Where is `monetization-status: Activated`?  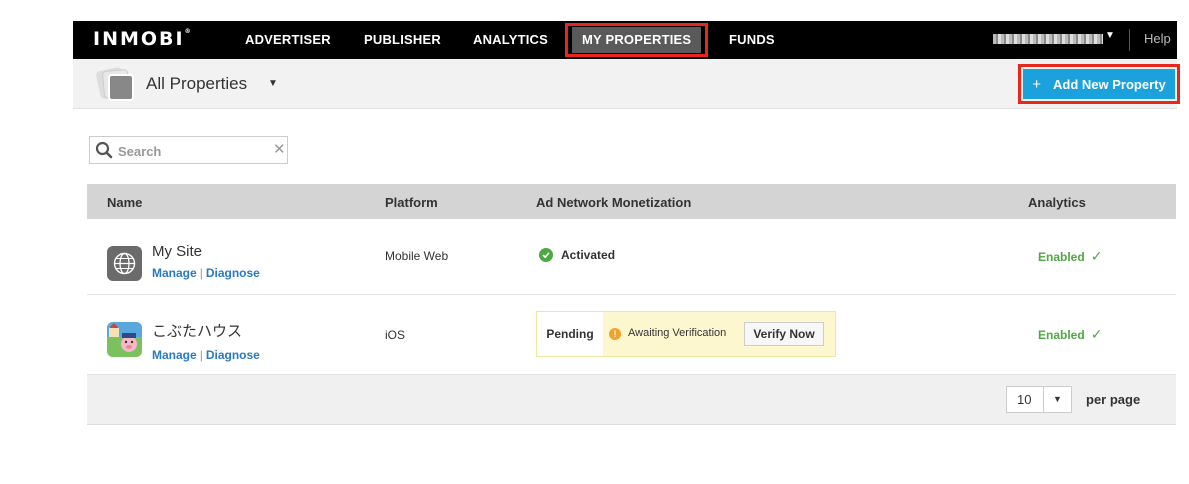 monetization-status: Activated is located at coordinates (577, 255).